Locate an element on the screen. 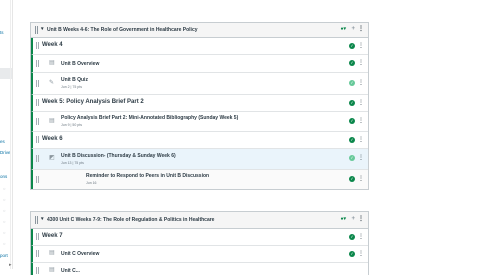 The image size is (478, 275). nav-scrollbar-track is located at coordinates (10, 134).